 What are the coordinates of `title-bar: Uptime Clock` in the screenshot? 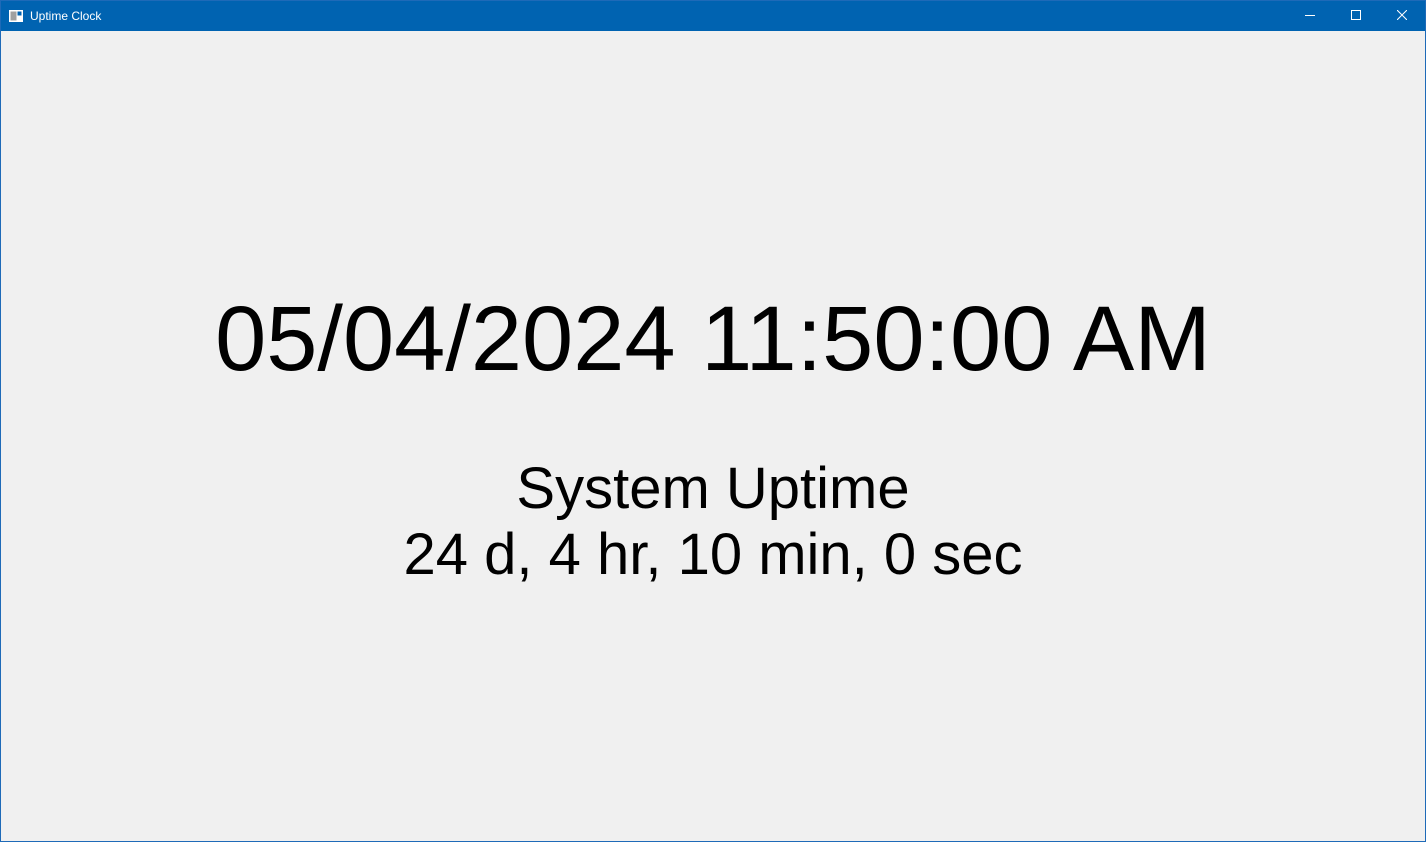 It's located at (713, 16).